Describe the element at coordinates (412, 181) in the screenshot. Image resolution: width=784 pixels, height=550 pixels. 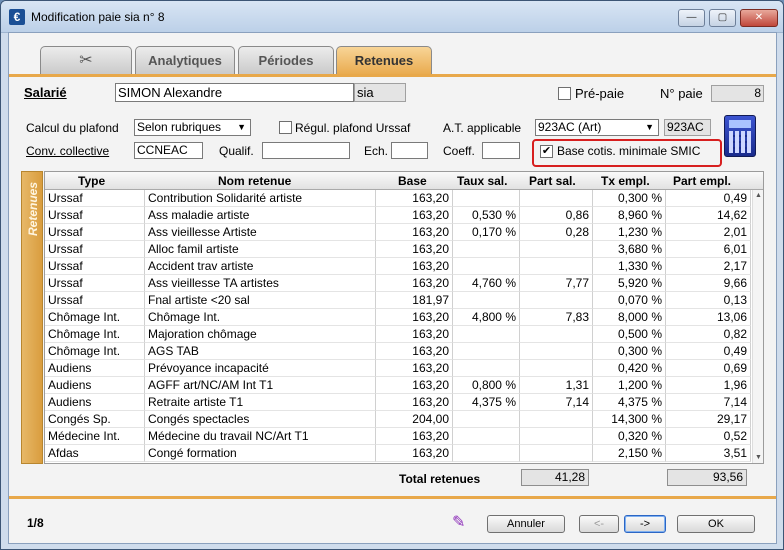
I see `col-base: Base` at that location.